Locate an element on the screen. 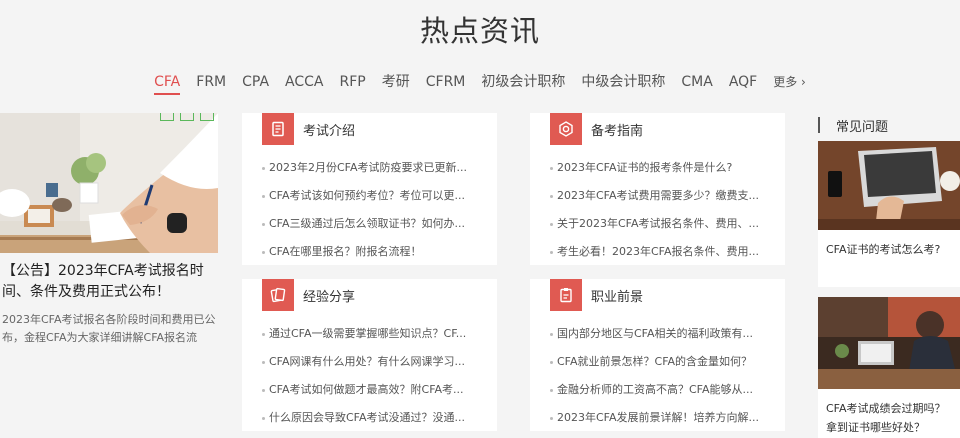  list-item: 2023年CFA证书的报考条件是什么? is located at coordinates (657, 168).